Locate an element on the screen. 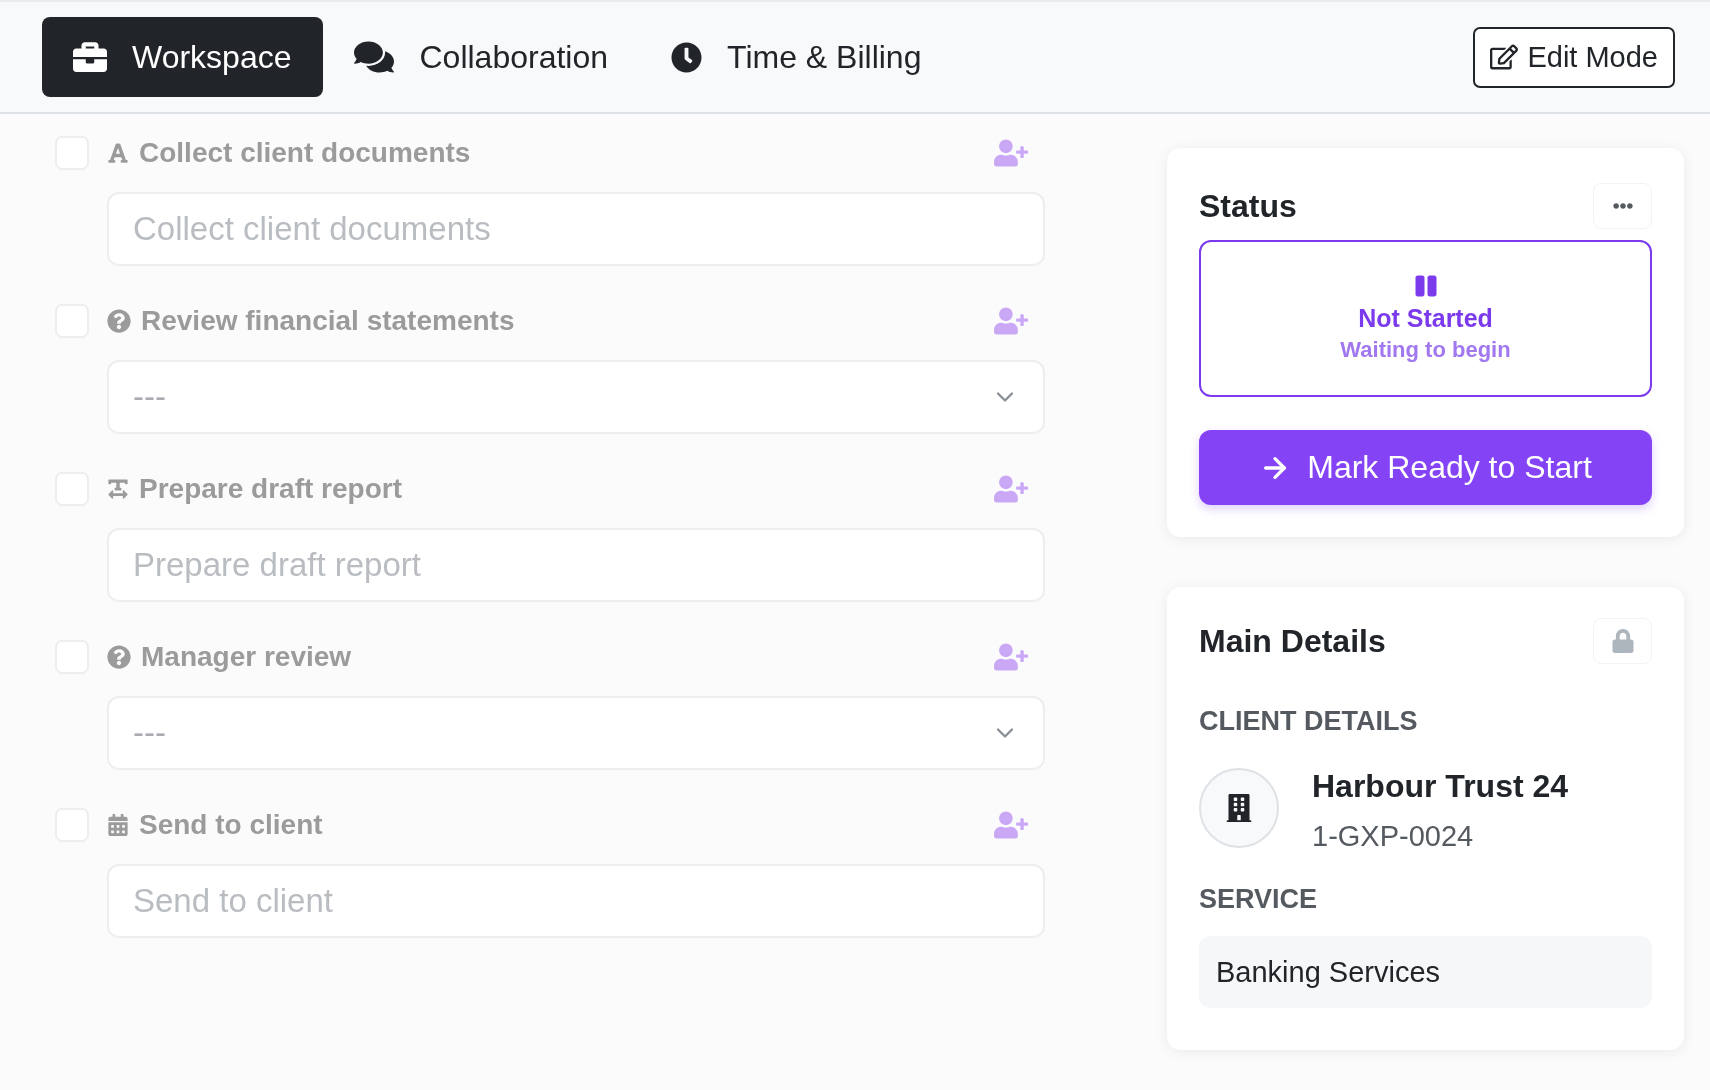 The width and height of the screenshot is (1710, 1090). task-label: Collect client documents is located at coordinates (305, 153).